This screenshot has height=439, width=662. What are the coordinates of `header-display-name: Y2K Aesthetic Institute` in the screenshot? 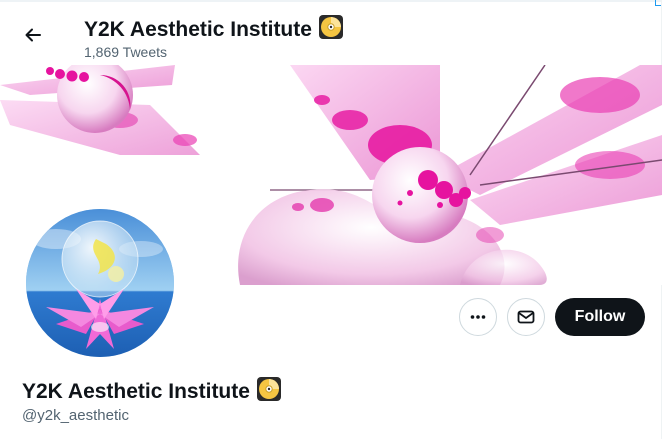 It's located at (198, 29).